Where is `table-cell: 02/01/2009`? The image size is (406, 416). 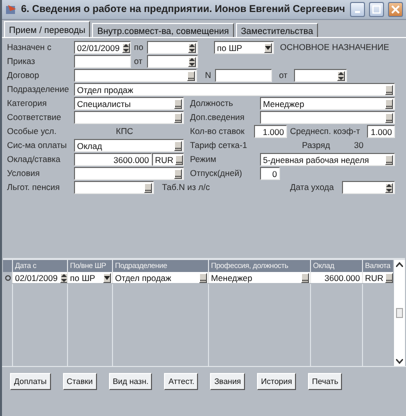 table-cell: 02/01/2009 is located at coordinates (39, 277).